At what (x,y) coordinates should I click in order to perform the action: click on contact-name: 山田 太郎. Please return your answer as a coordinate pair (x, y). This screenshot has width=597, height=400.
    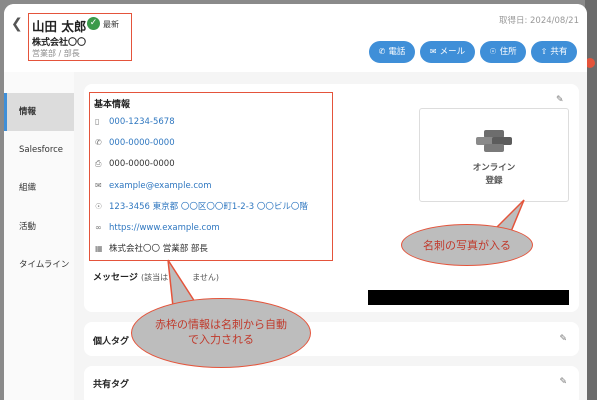
    Looking at the image, I should click on (59, 26).